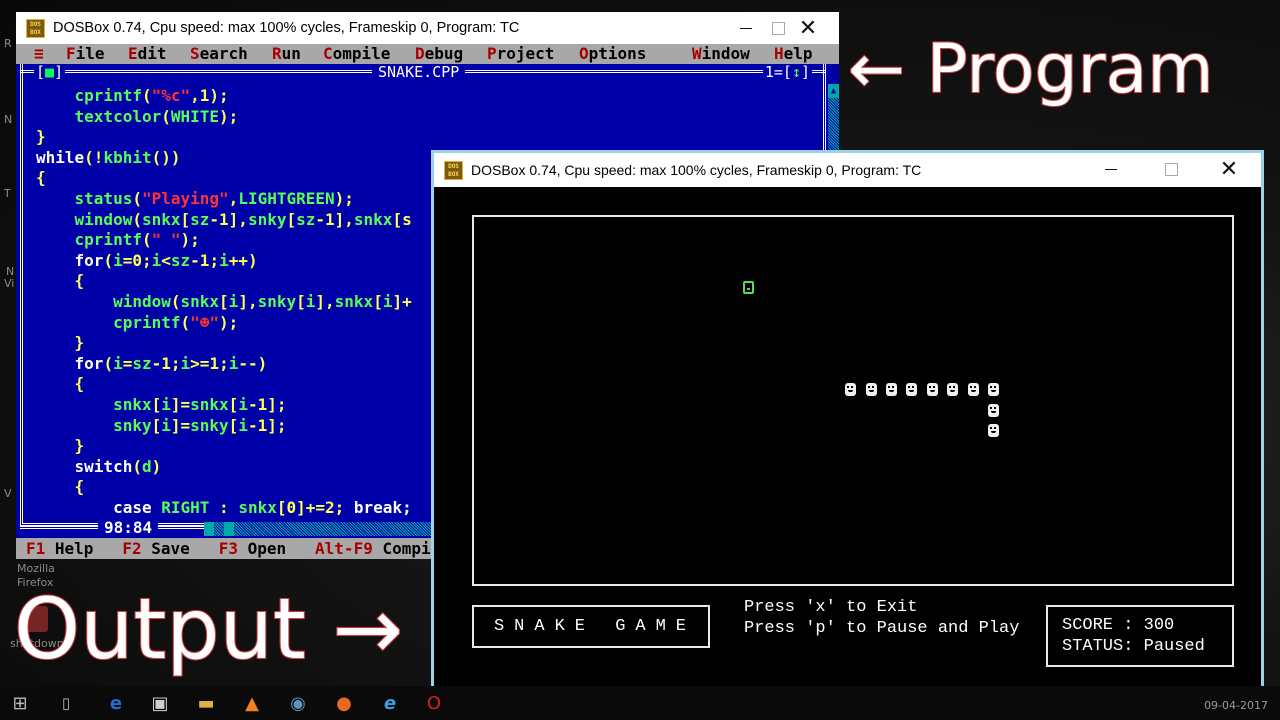 The height and width of the screenshot is (720, 1280). Describe the element at coordinates (787, 72) in the screenshot. I see `editor-zoom-box: 1=[↕]` at that location.